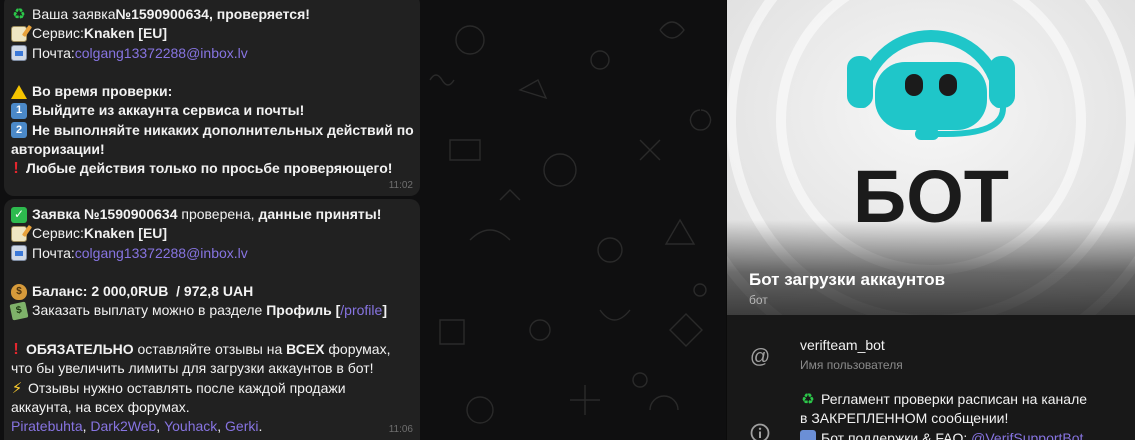 The height and width of the screenshot is (440, 1135). Describe the element at coordinates (123, 426) in the screenshot. I see `forum-link-dark2web: Dark2Web` at that location.